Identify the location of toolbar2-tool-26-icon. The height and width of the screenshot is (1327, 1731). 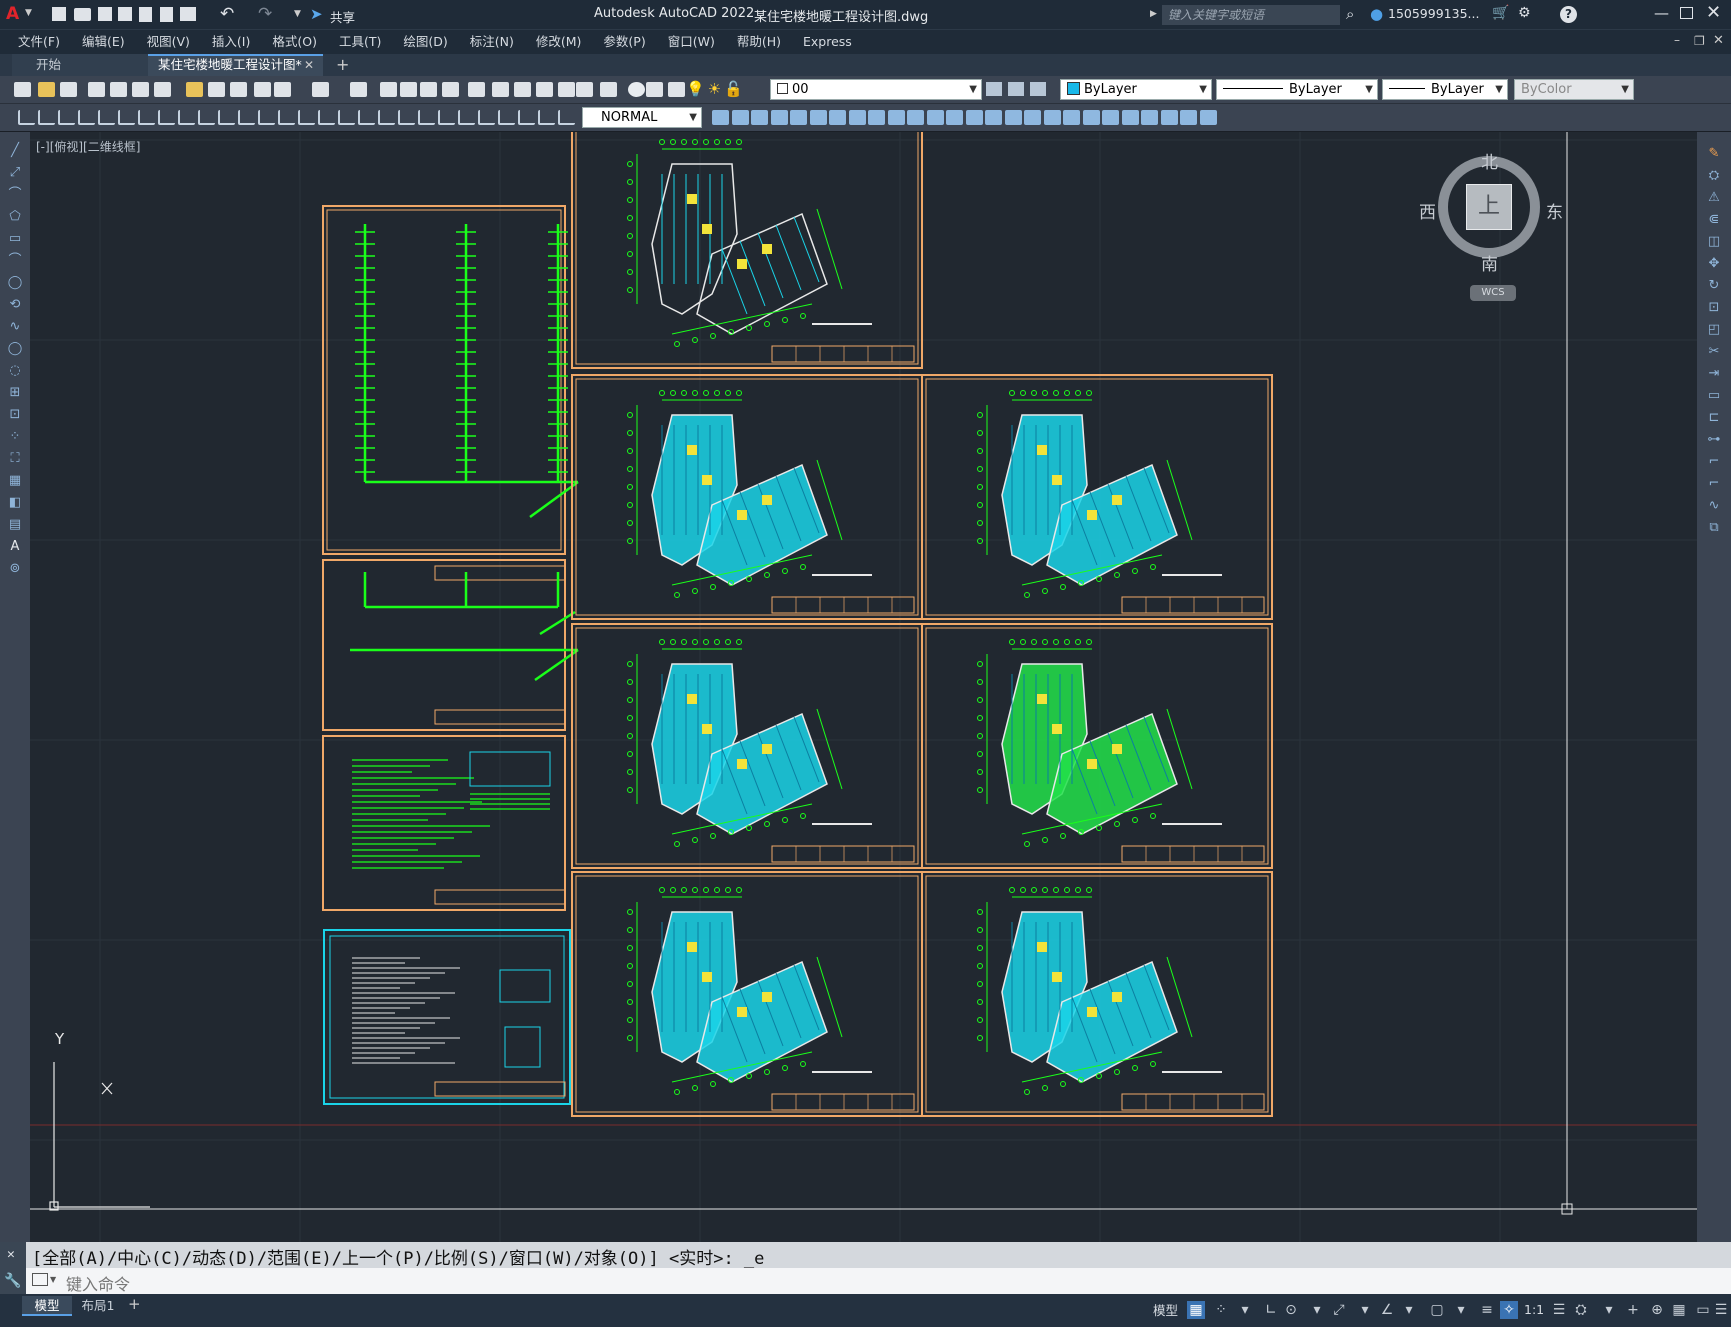
(546, 117).